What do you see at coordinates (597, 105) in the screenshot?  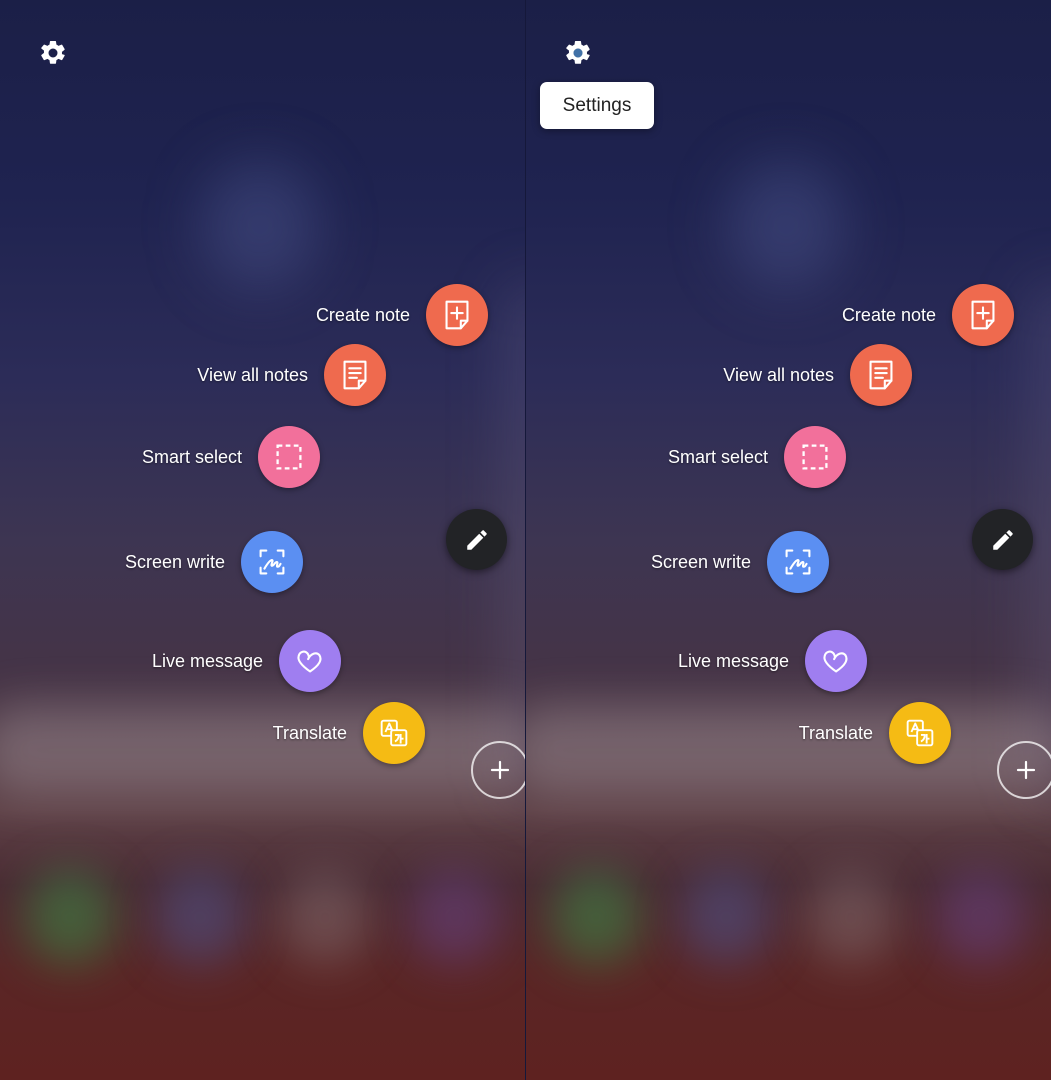 I see `settings-tooltip: Settings` at bounding box center [597, 105].